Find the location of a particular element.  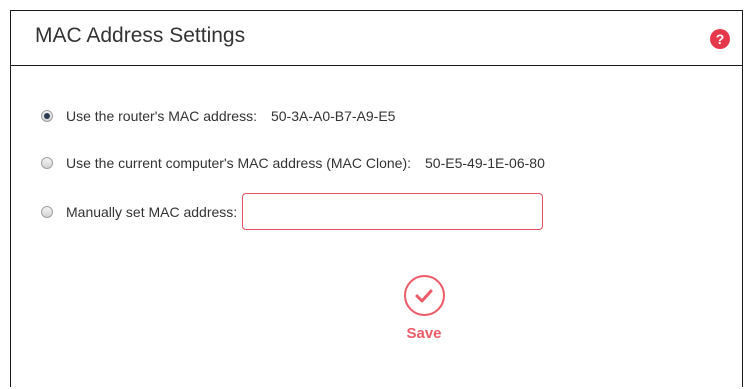

manual-mac-label: Manually set MAC address: is located at coordinates (152, 211).